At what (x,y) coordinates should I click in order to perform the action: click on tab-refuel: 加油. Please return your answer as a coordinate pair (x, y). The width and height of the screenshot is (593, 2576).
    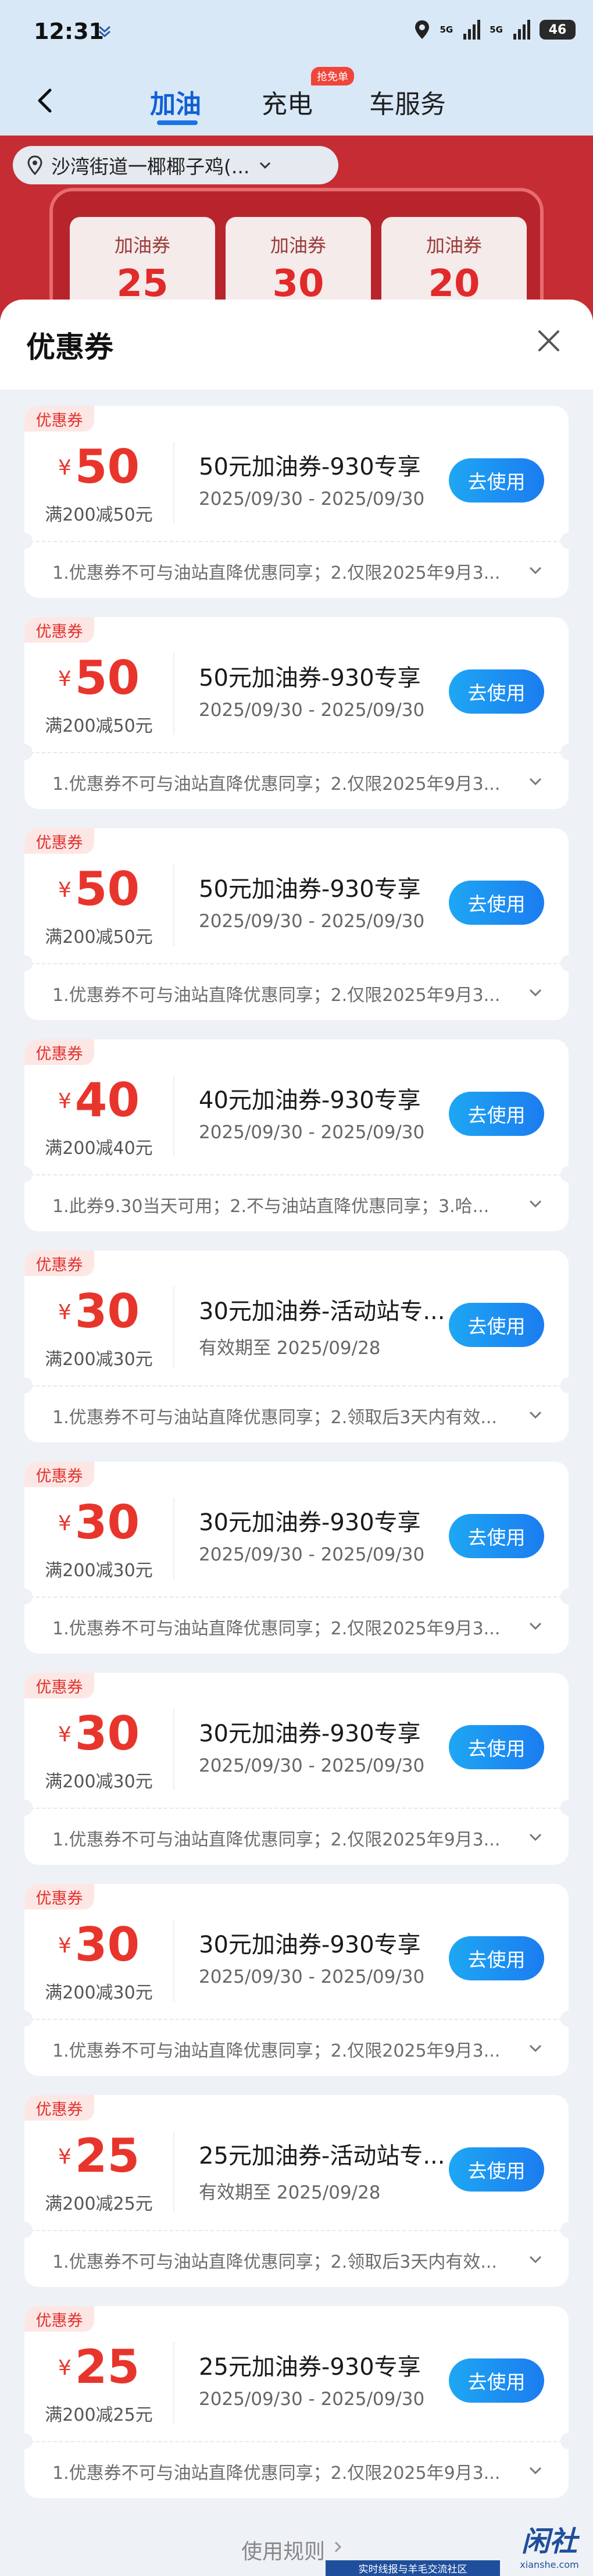
    Looking at the image, I should click on (175, 101).